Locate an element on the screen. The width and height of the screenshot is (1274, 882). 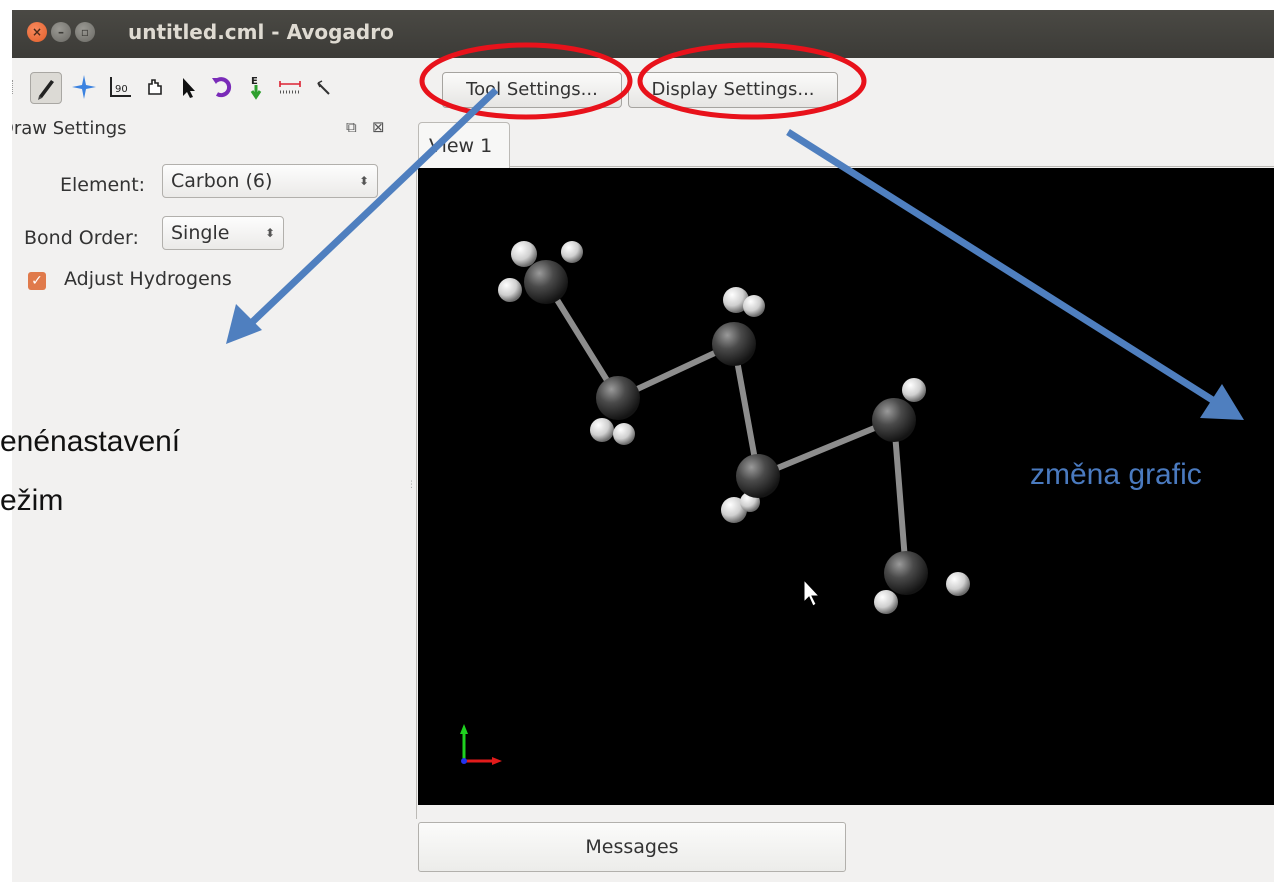
annotation-left-line2: ežim is located at coordinates (32, 500).